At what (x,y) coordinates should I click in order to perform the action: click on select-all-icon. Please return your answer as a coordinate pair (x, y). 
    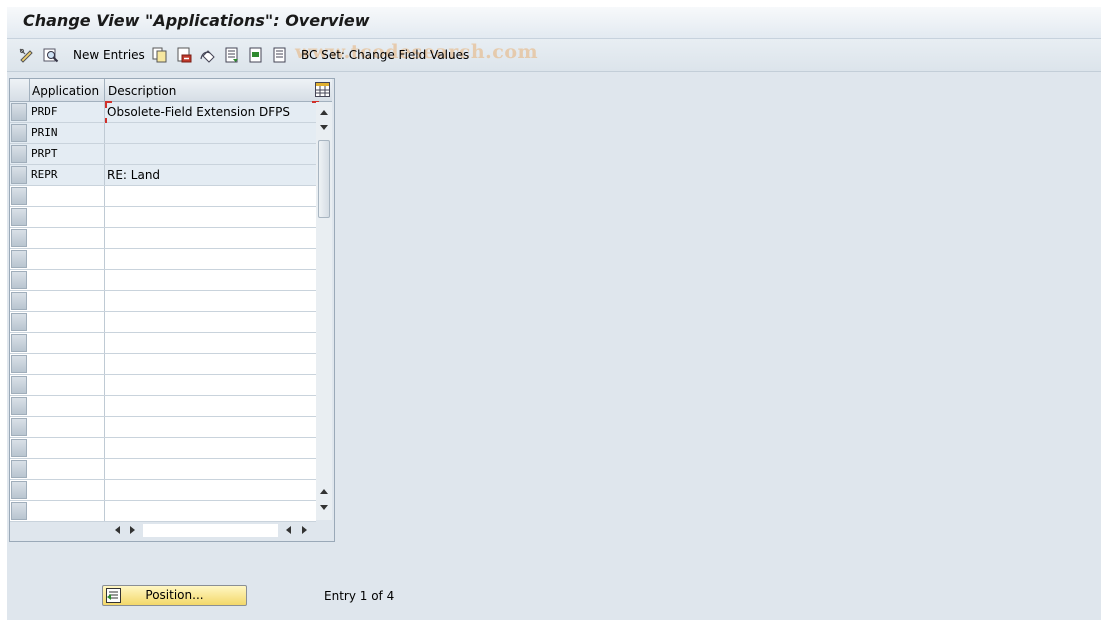
    Looking at the image, I should click on (232, 55).